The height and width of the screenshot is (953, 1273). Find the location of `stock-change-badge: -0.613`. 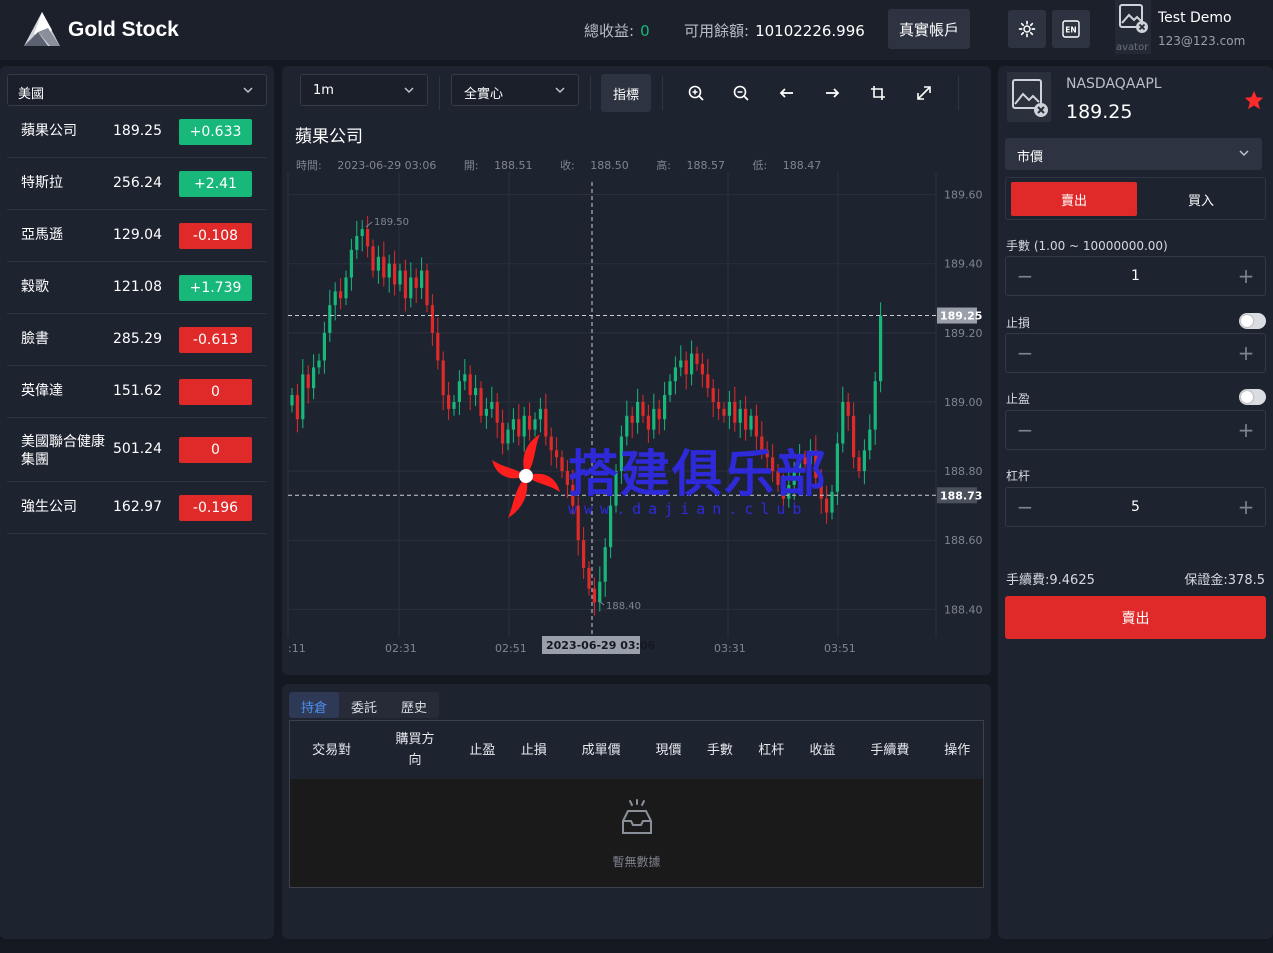

stock-change-badge: -0.613 is located at coordinates (215, 340).